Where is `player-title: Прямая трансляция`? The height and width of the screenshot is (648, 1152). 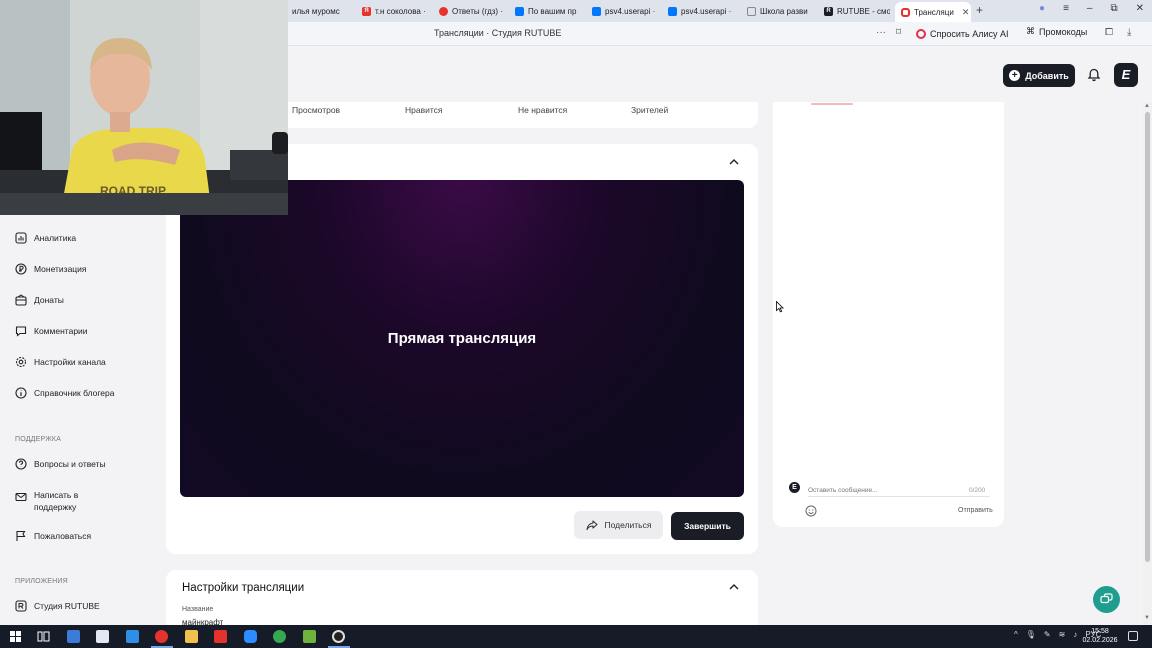 player-title: Прямая трансляция is located at coordinates (462, 338).